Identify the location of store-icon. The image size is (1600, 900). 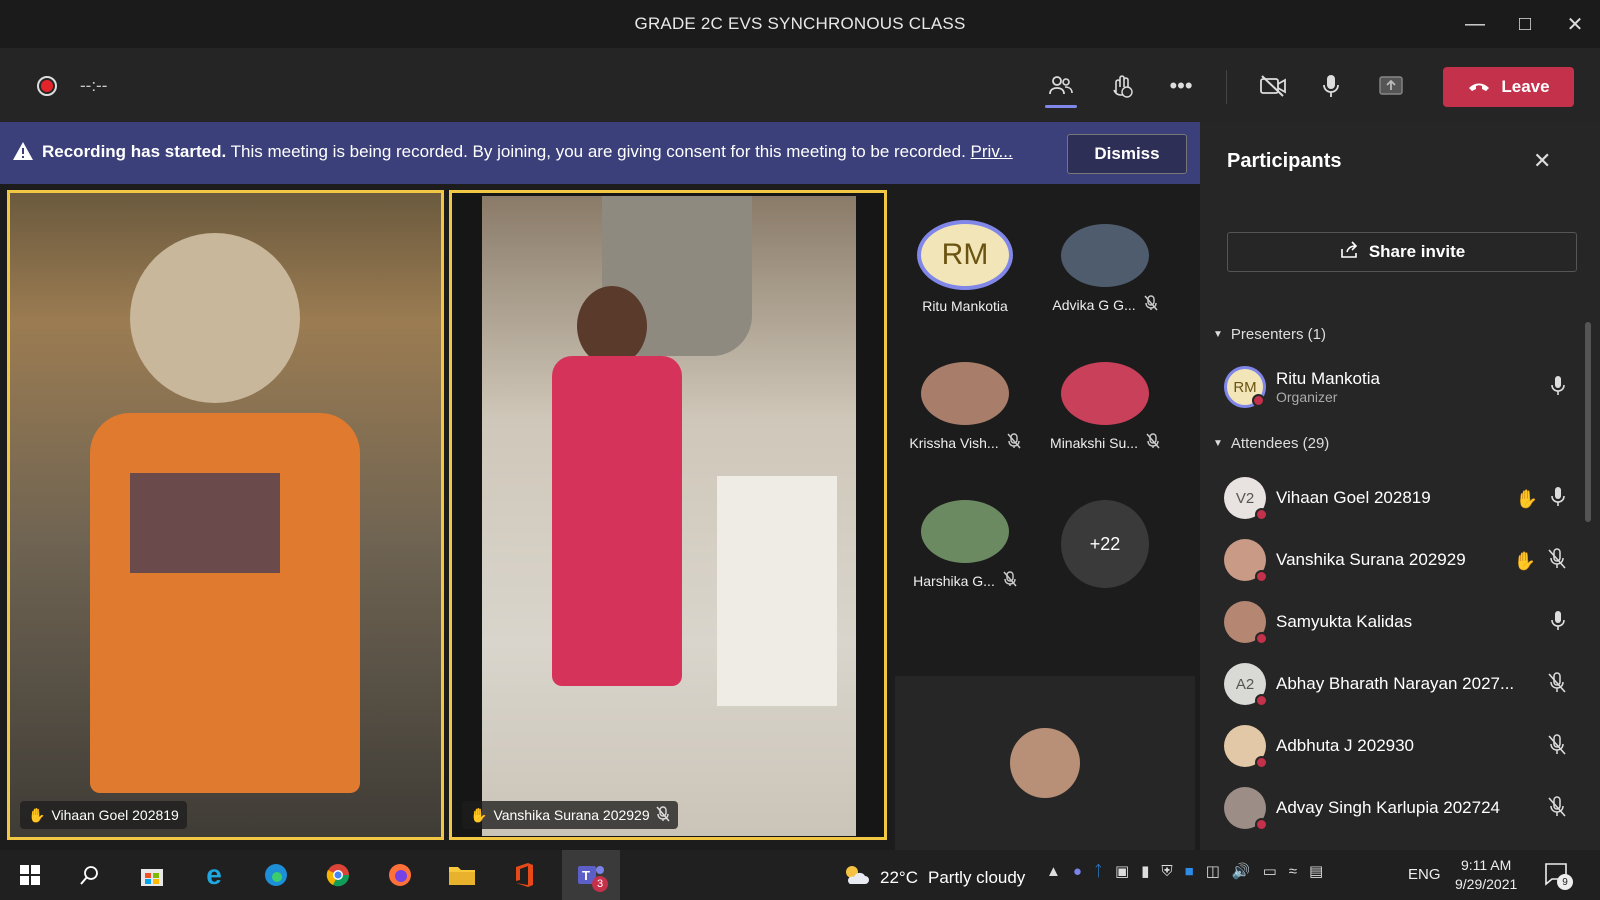
(152, 875).